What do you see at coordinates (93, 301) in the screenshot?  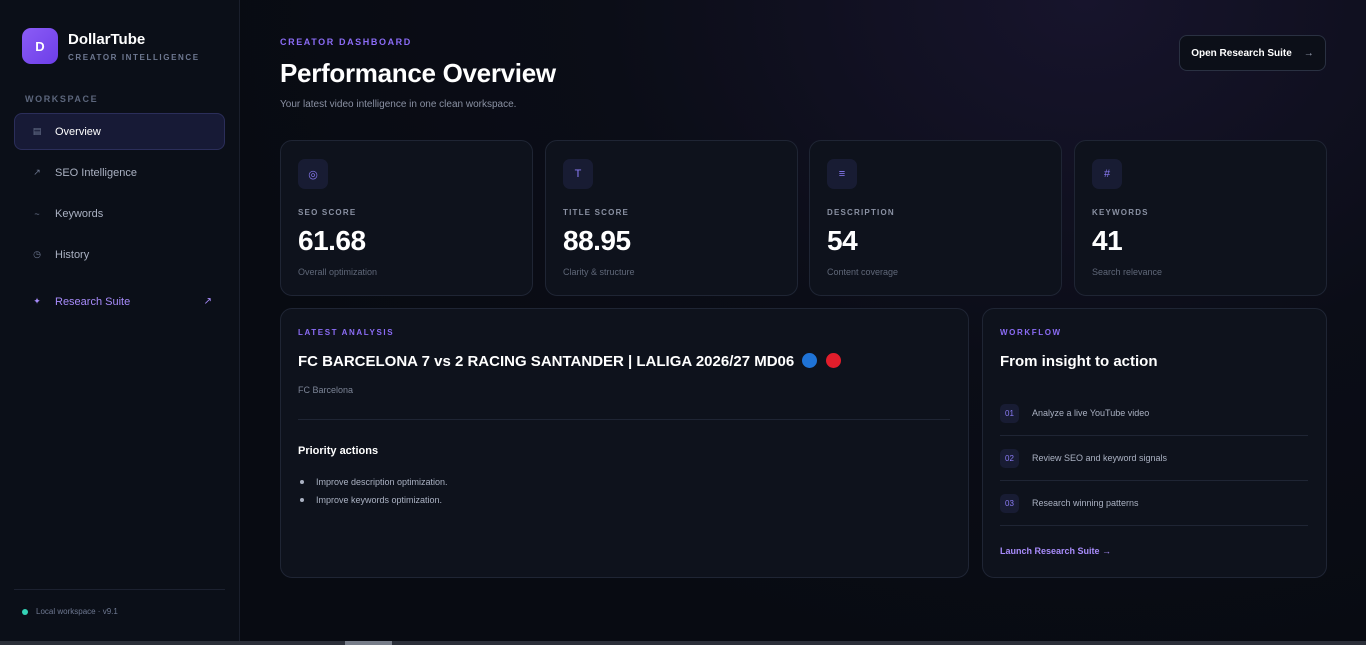 I see `sidebar-item-label: Research Suite` at bounding box center [93, 301].